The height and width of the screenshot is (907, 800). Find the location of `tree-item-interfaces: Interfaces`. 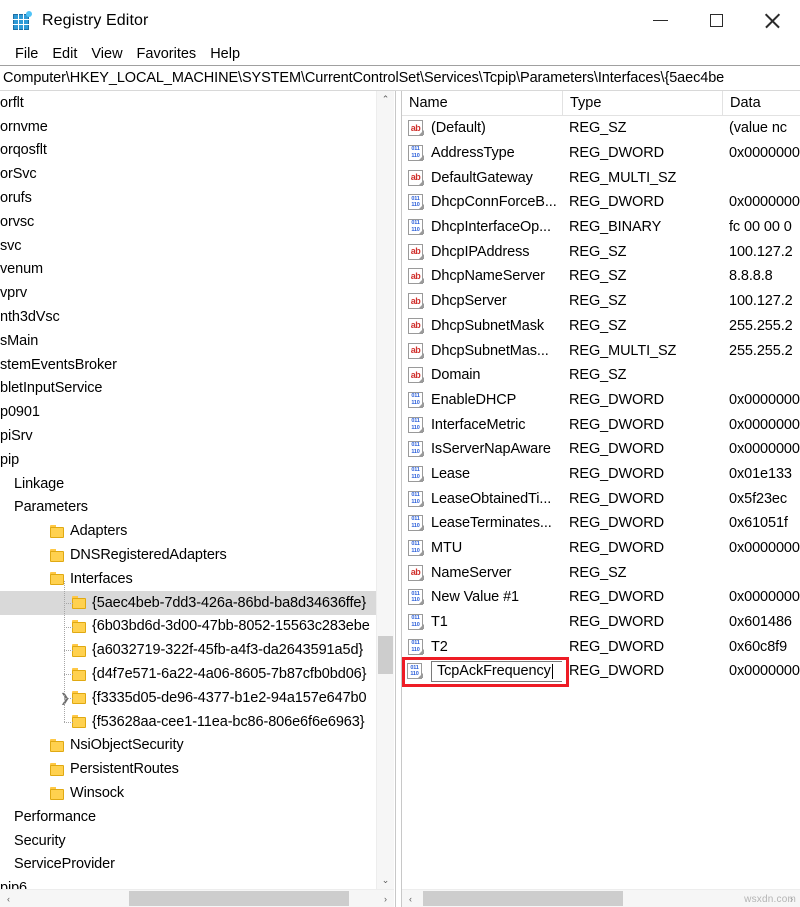

tree-item-interfaces: Interfaces is located at coordinates (188, 579).